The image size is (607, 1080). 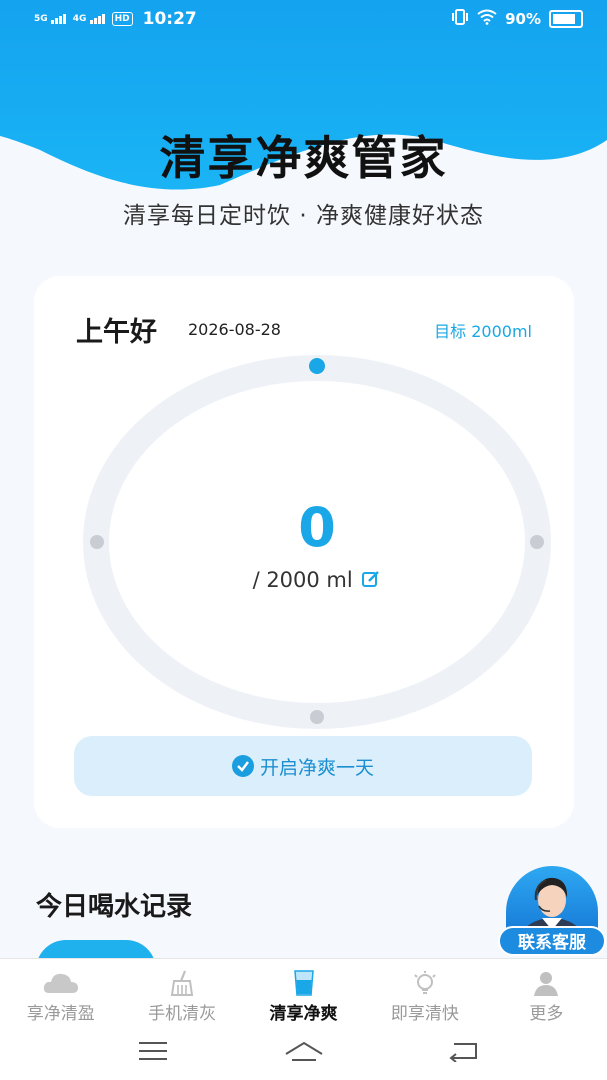 What do you see at coordinates (116, 332) in the screenshot?
I see `greeting: 上午好` at bounding box center [116, 332].